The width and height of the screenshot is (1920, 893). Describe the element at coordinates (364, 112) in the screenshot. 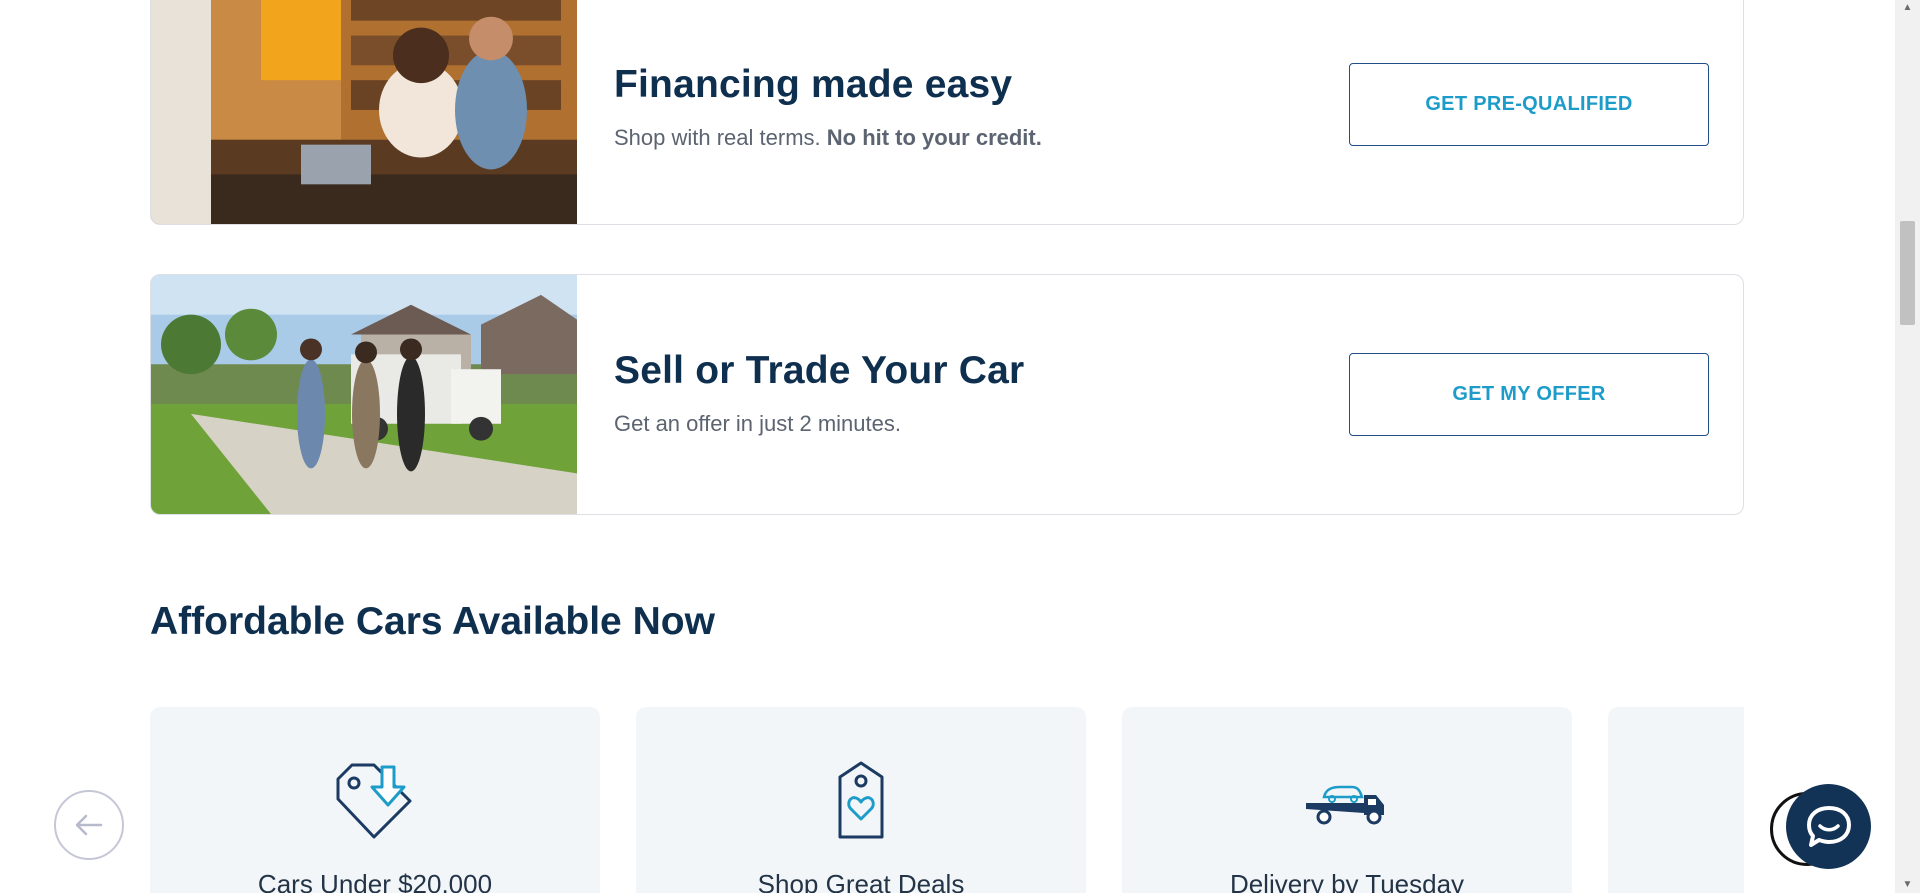

I see `financing-photo` at that location.